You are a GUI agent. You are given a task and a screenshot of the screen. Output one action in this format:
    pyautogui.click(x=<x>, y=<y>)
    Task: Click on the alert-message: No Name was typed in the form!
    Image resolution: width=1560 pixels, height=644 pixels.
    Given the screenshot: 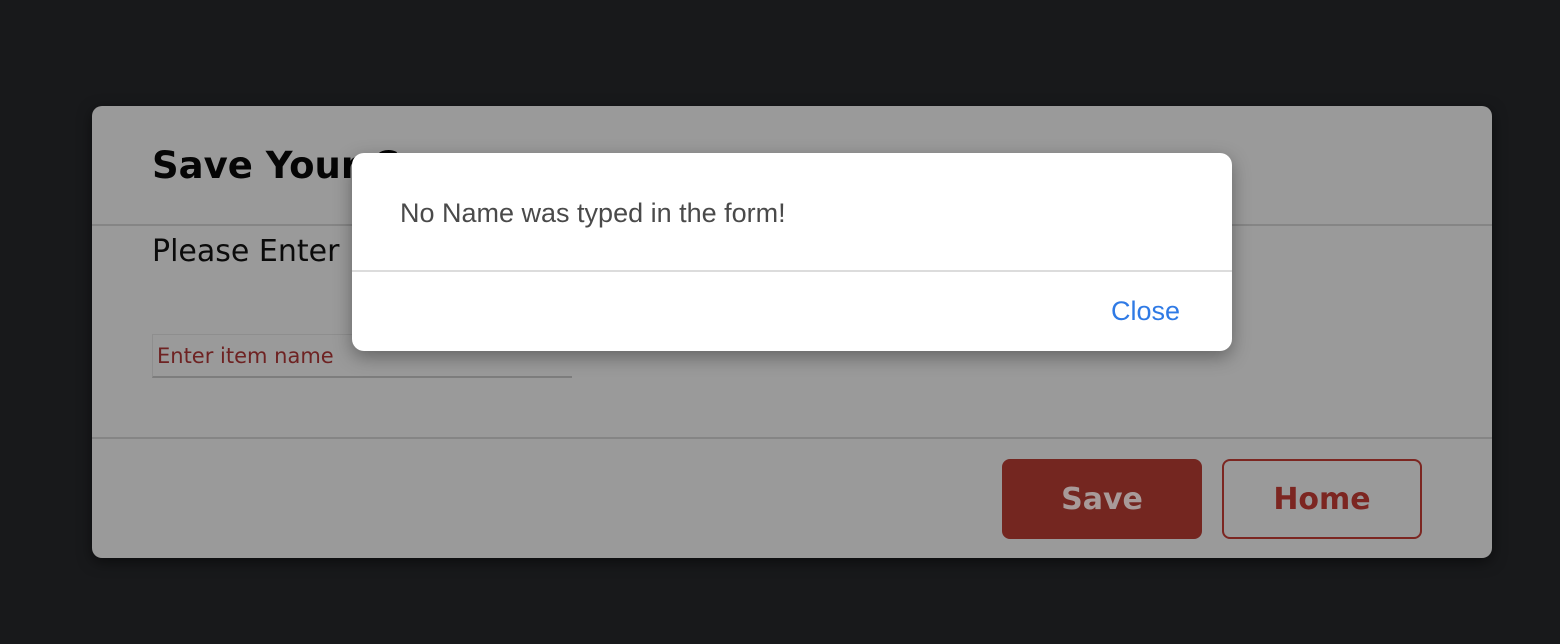 What is the action you would take?
    pyautogui.click(x=593, y=213)
    